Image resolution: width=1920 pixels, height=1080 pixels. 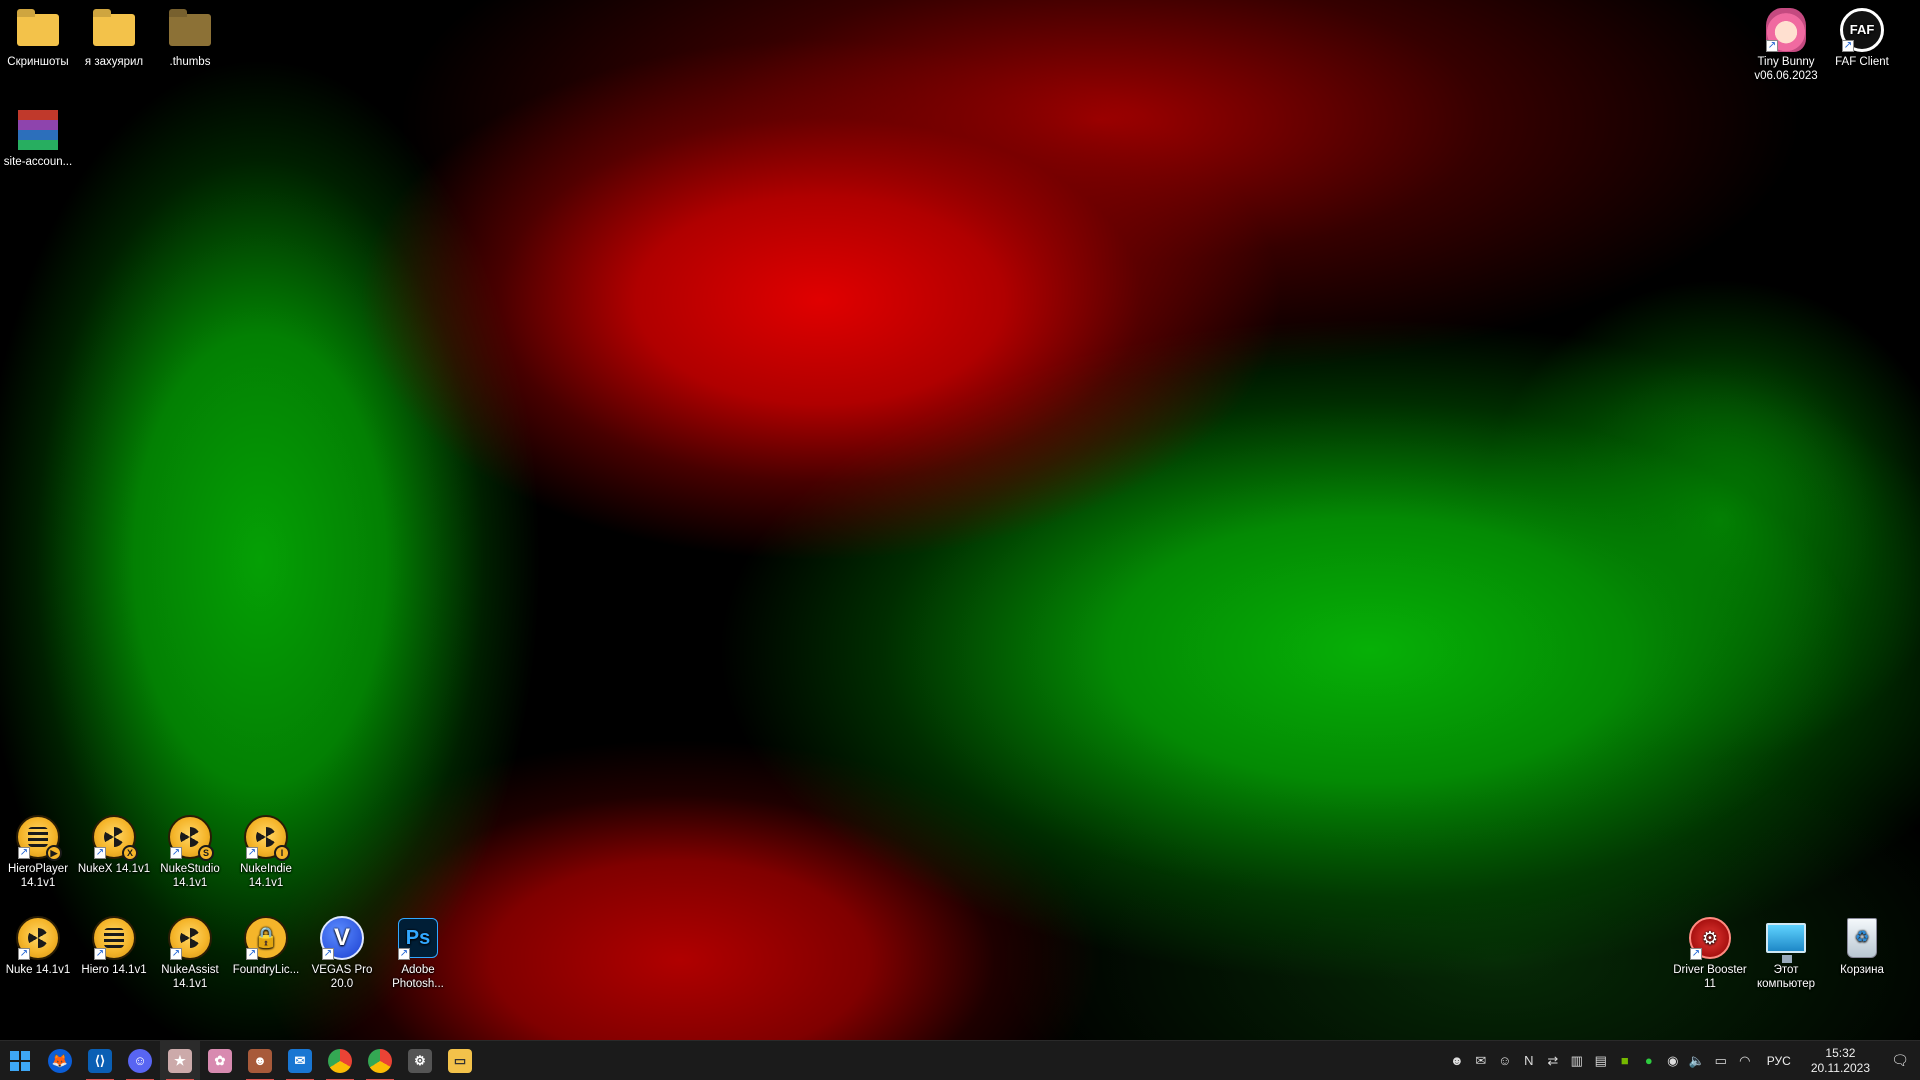 I want to click on desktop-icon-recycle-bin: ♻ Корзина, so click(x=1862, y=946).